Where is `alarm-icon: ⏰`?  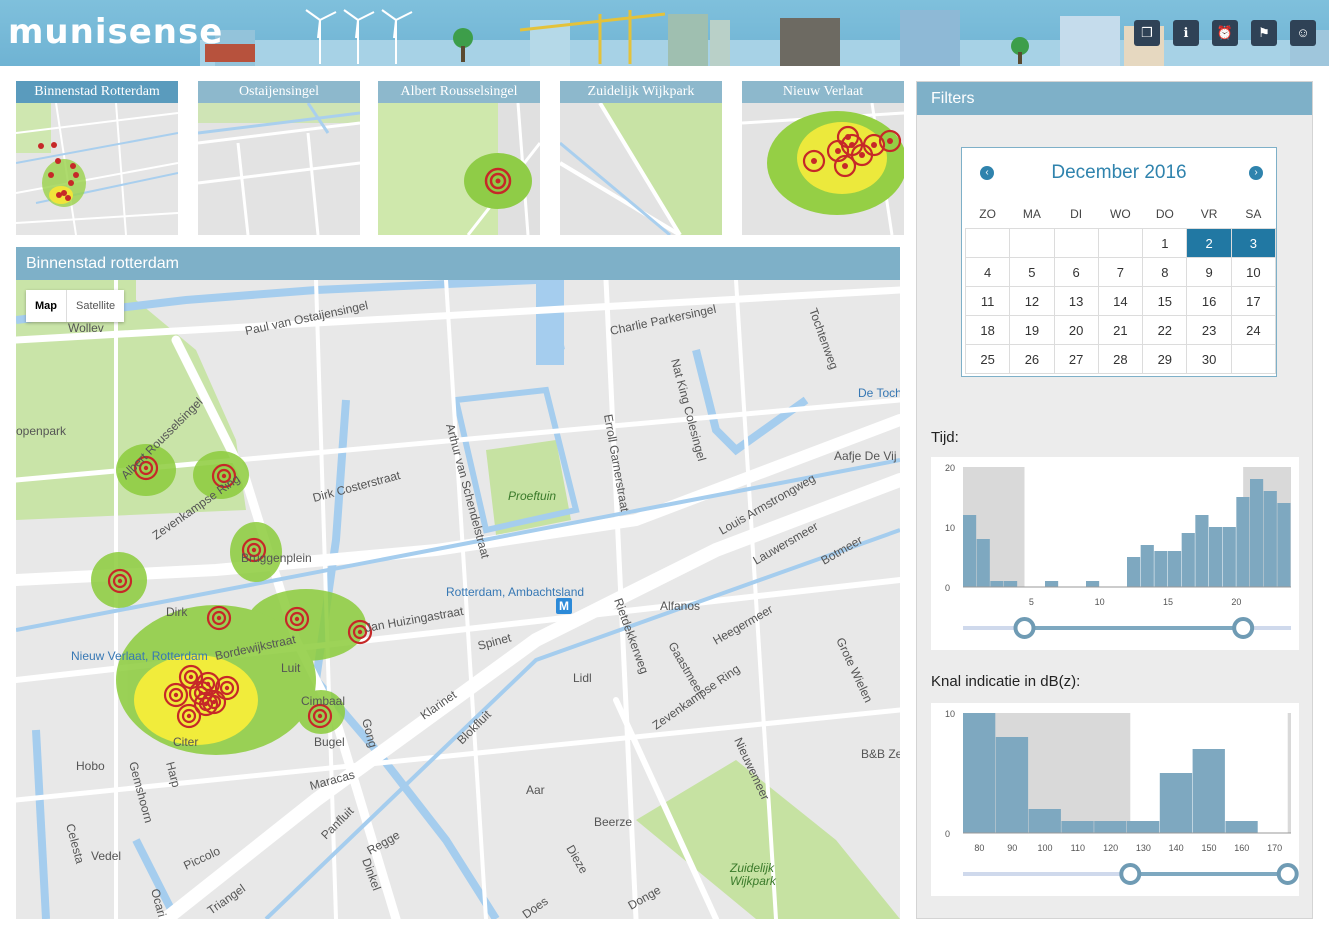 alarm-icon: ⏰ is located at coordinates (1225, 32).